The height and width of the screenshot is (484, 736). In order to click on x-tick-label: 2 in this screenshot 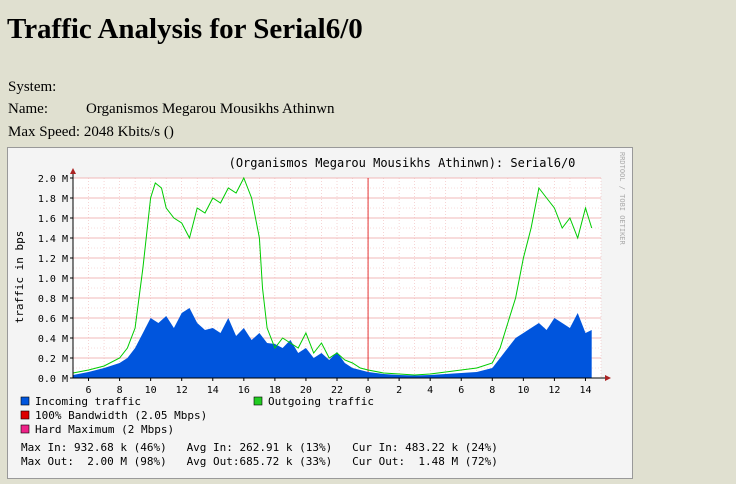, I will do `click(399, 390)`.